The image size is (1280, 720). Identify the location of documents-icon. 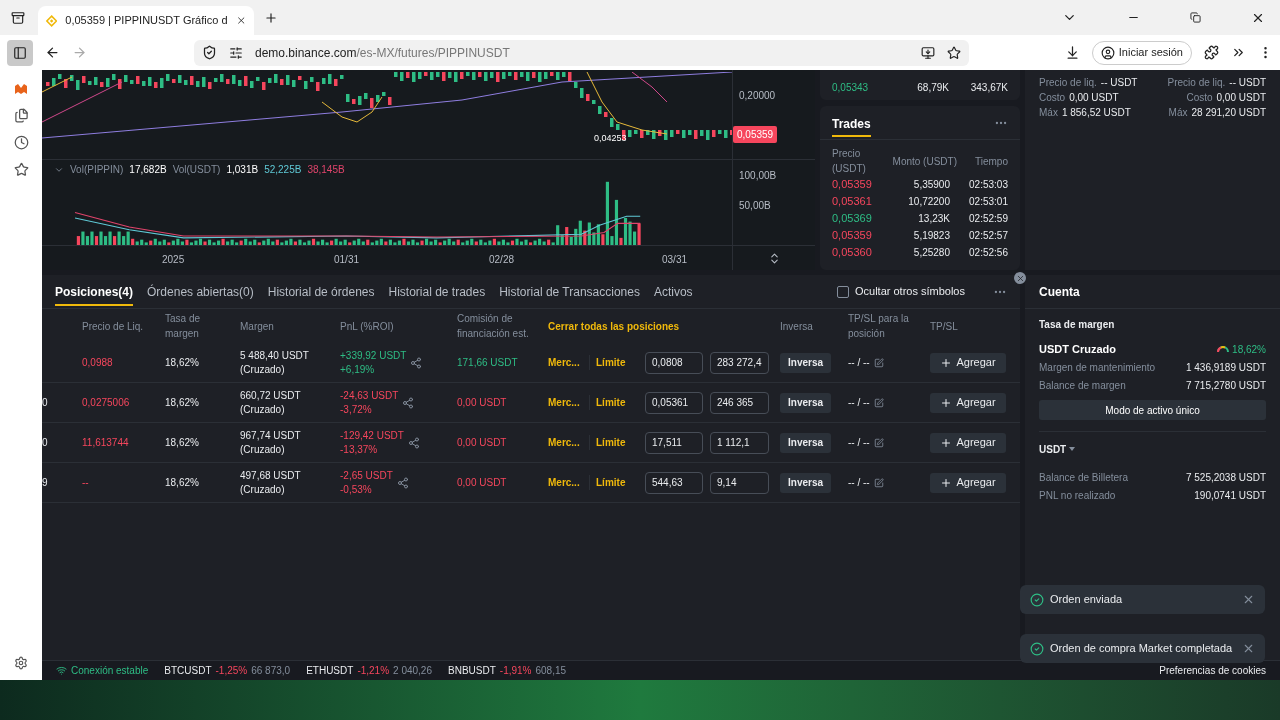
(21, 115).